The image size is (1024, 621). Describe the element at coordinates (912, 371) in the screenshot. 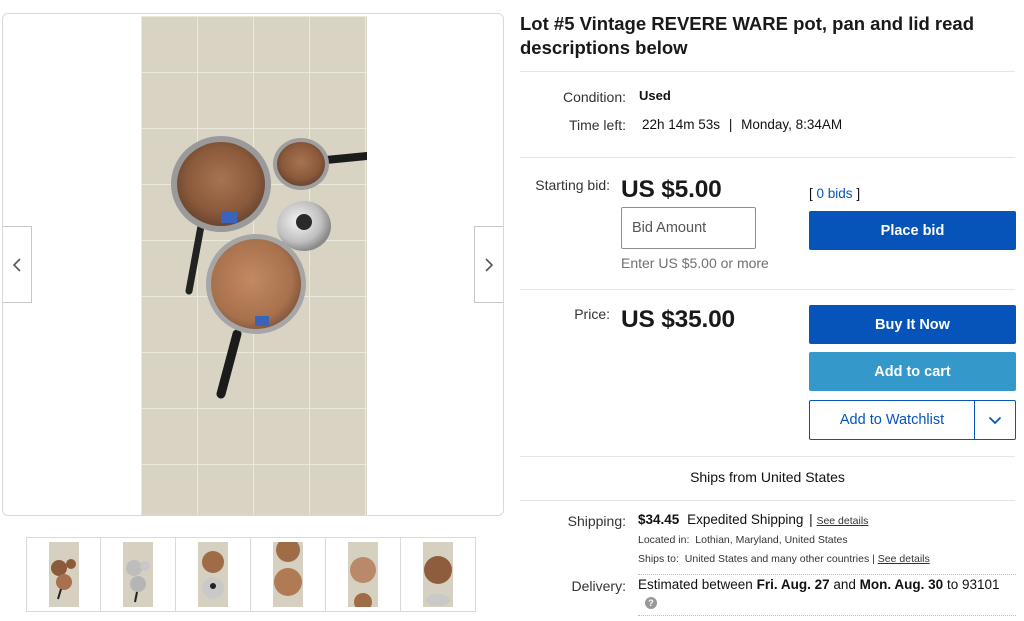

I see `add-to-cart-button: Add to cart` at that location.